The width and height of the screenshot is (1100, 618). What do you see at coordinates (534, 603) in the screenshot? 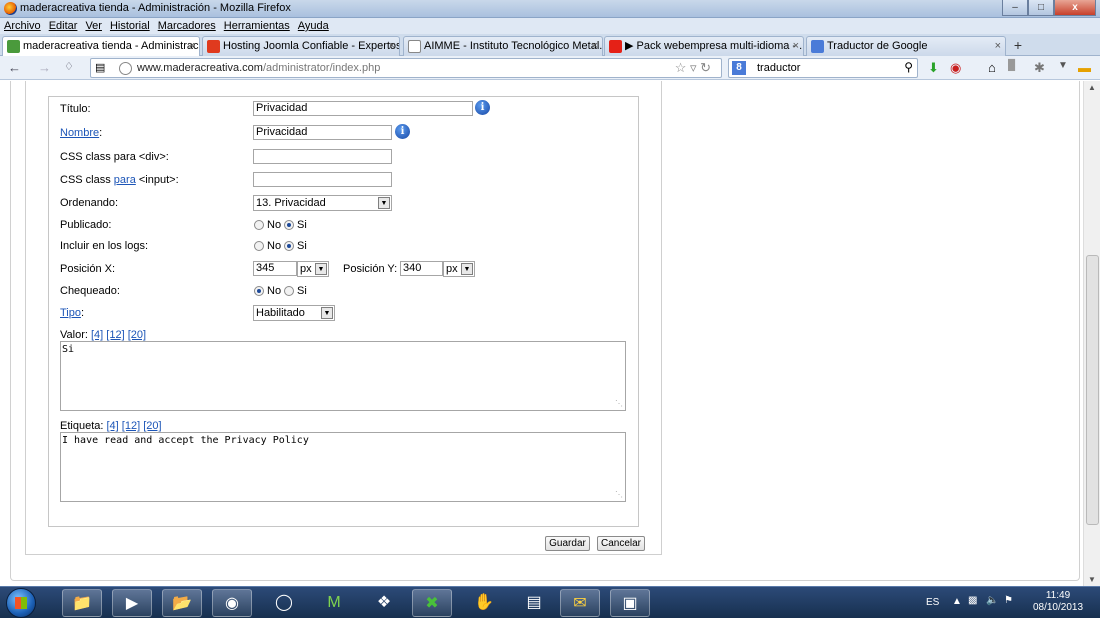
I see `calendar-icon: ▤` at bounding box center [534, 603].